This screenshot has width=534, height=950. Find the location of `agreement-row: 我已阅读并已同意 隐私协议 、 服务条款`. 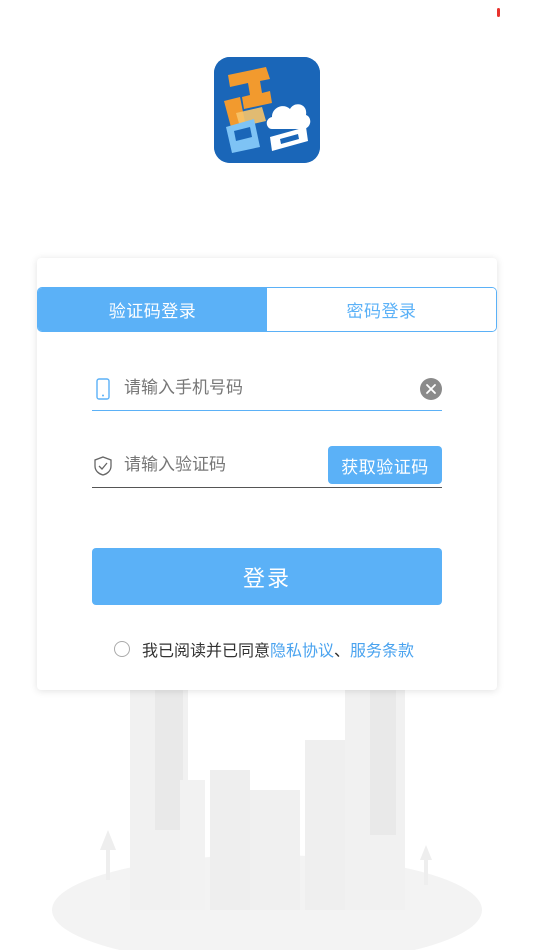

agreement-row: 我已阅读并已同意 隐私协议 、 服务条款 is located at coordinates (264, 649).